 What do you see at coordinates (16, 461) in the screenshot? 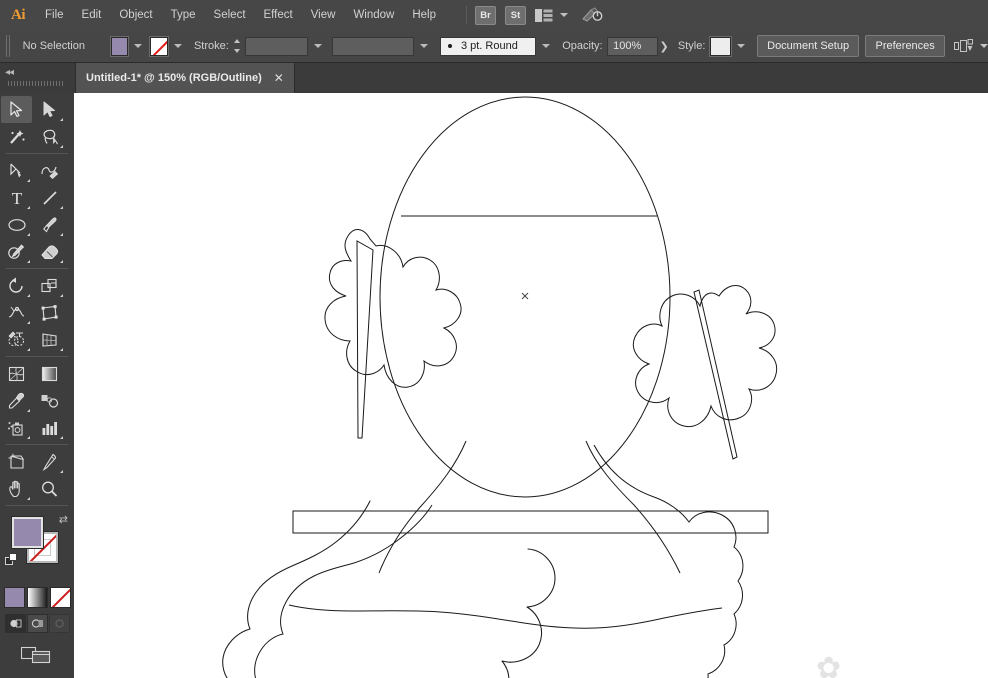
I see `artboard-tool` at bounding box center [16, 461].